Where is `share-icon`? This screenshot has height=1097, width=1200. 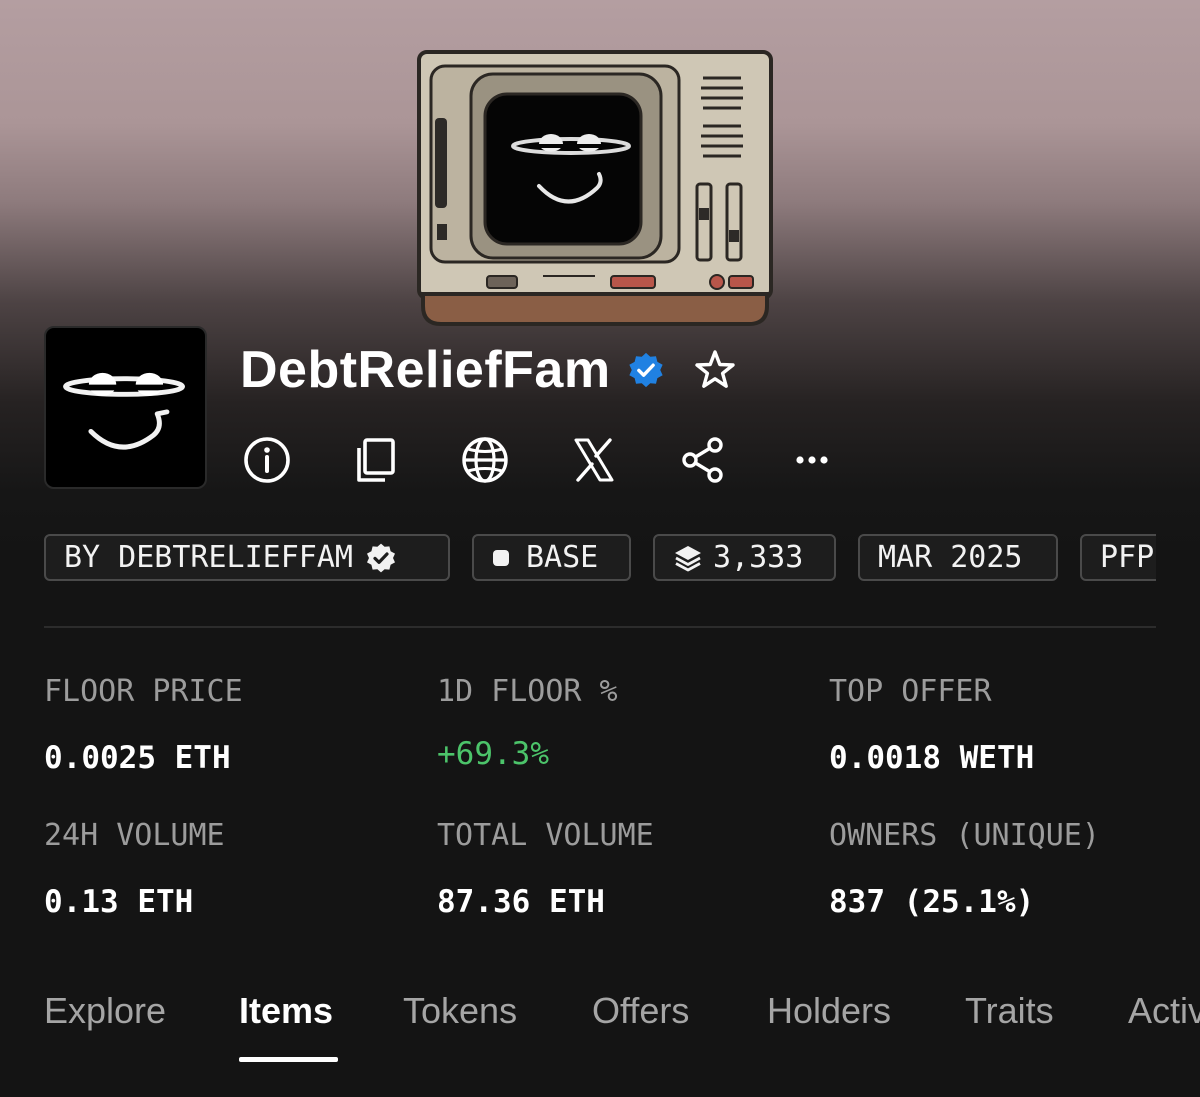 share-icon is located at coordinates (702, 460).